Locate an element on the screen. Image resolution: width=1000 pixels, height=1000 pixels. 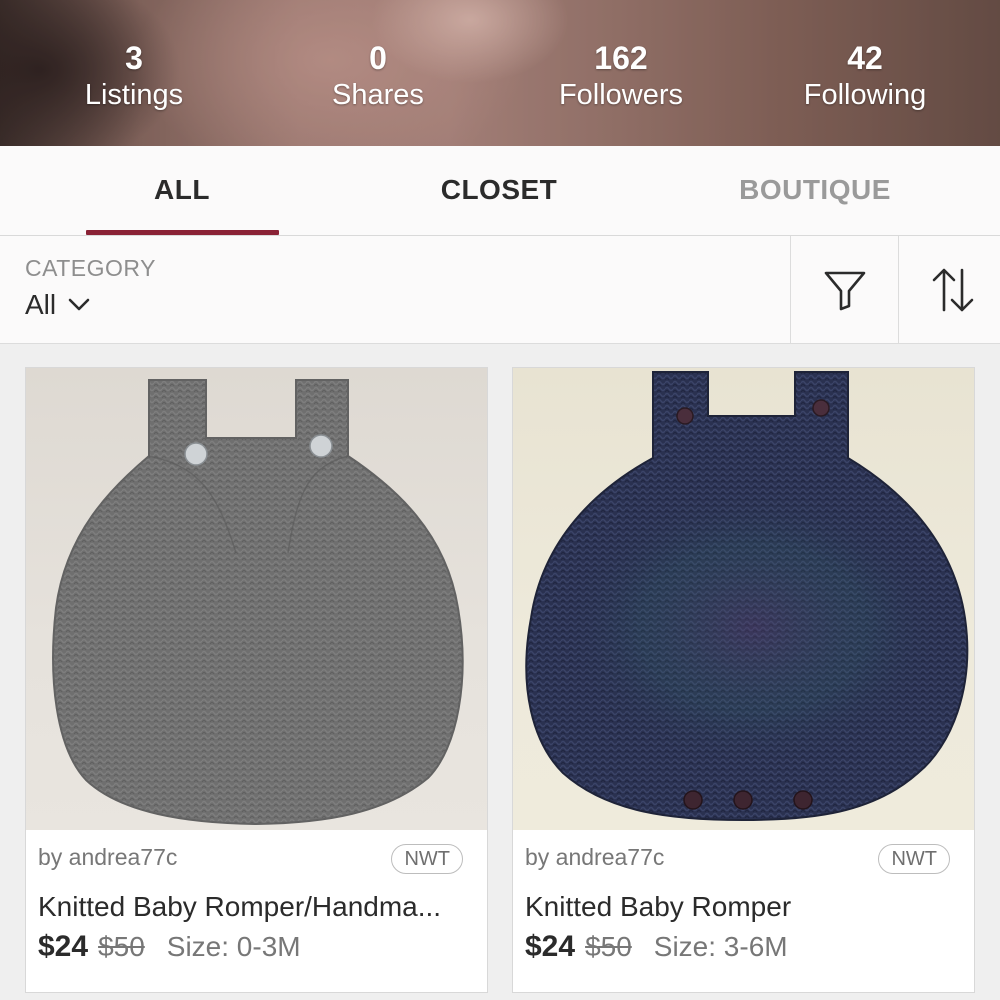
stat-followers-label: Followers is located at coordinates (621, 95).